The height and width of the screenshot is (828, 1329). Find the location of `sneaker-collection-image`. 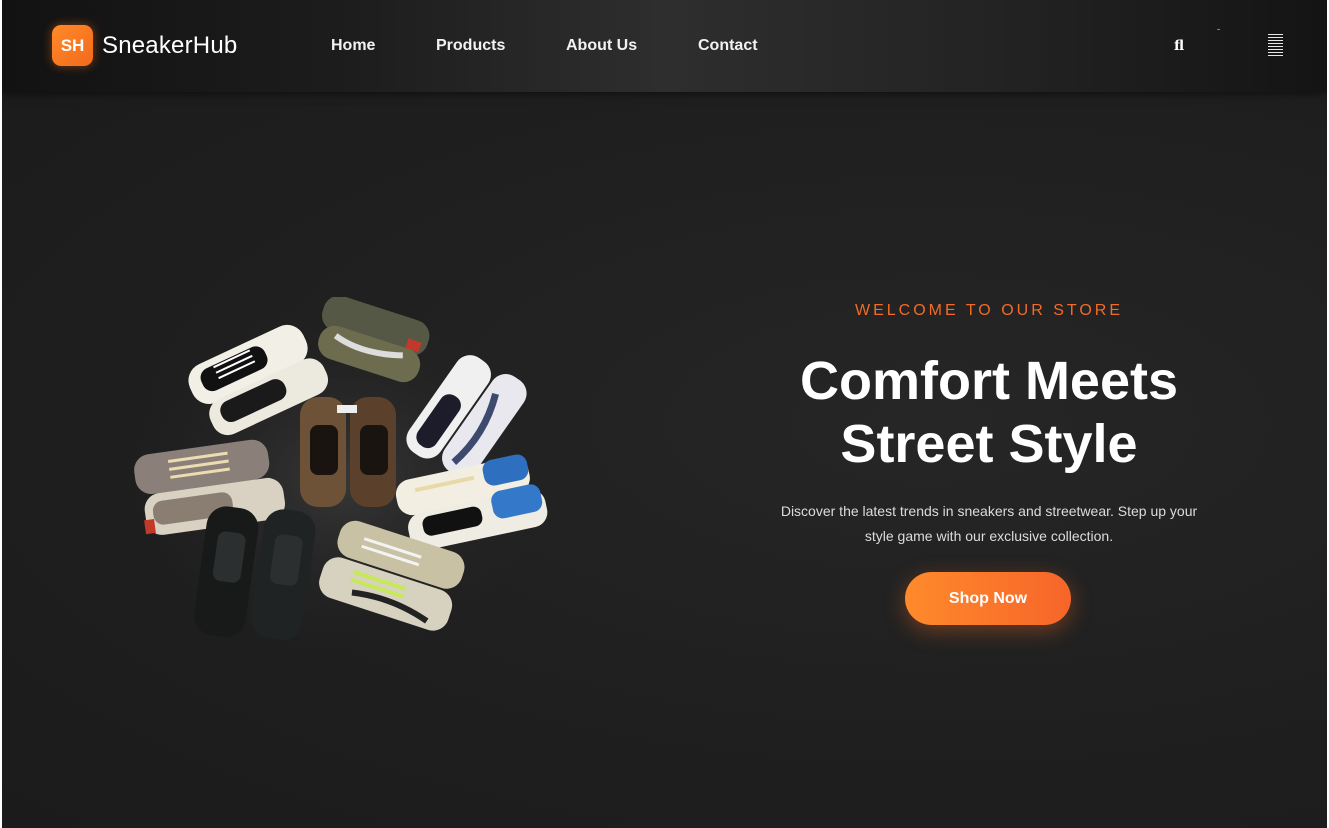

sneaker-collection-image is located at coordinates (344, 479).